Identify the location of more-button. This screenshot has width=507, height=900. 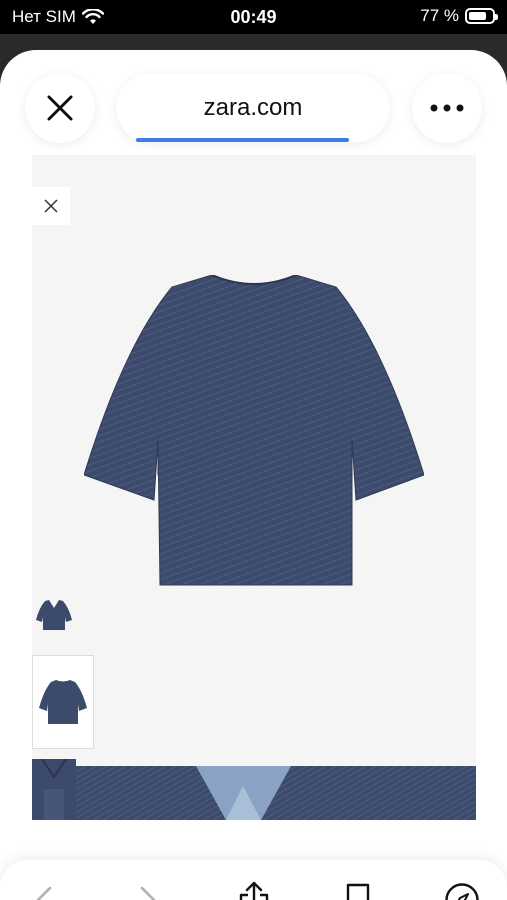
(447, 108).